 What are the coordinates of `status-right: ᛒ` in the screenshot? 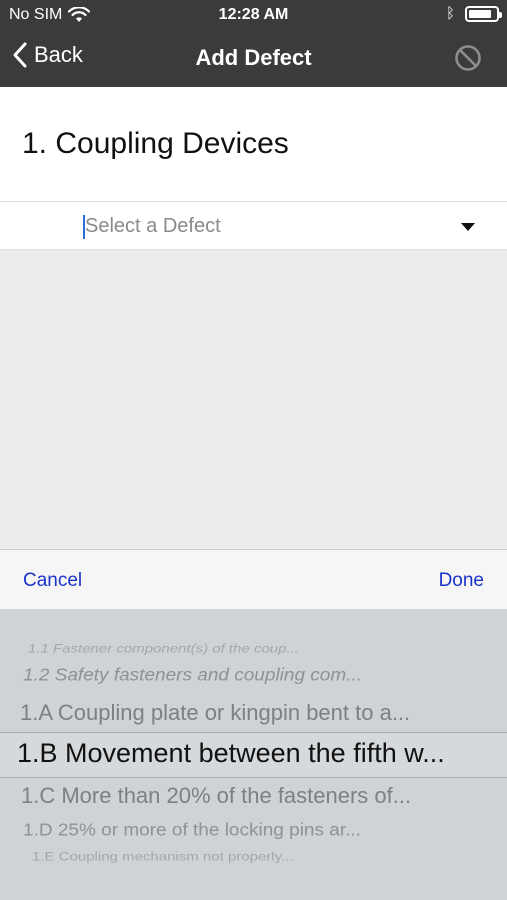 It's located at (473, 13).